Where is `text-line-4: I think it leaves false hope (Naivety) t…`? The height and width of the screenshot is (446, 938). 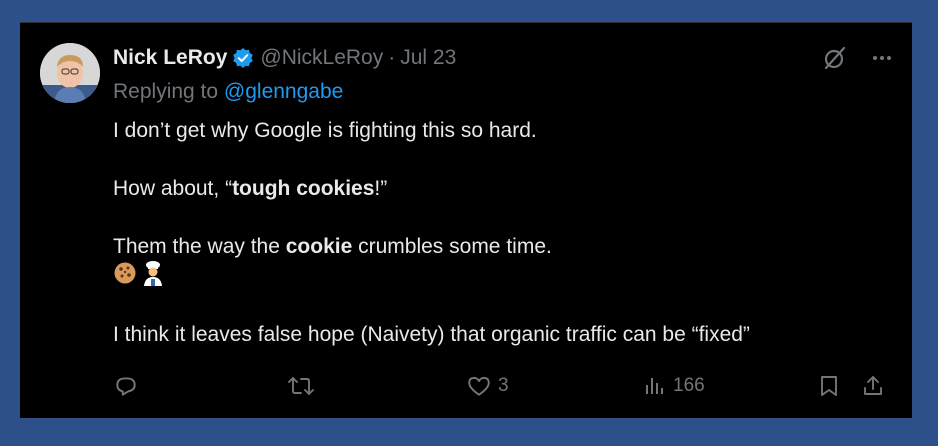
text-line-4: I think it leaves false hope (Naivety) t… is located at coordinates (431, 334).